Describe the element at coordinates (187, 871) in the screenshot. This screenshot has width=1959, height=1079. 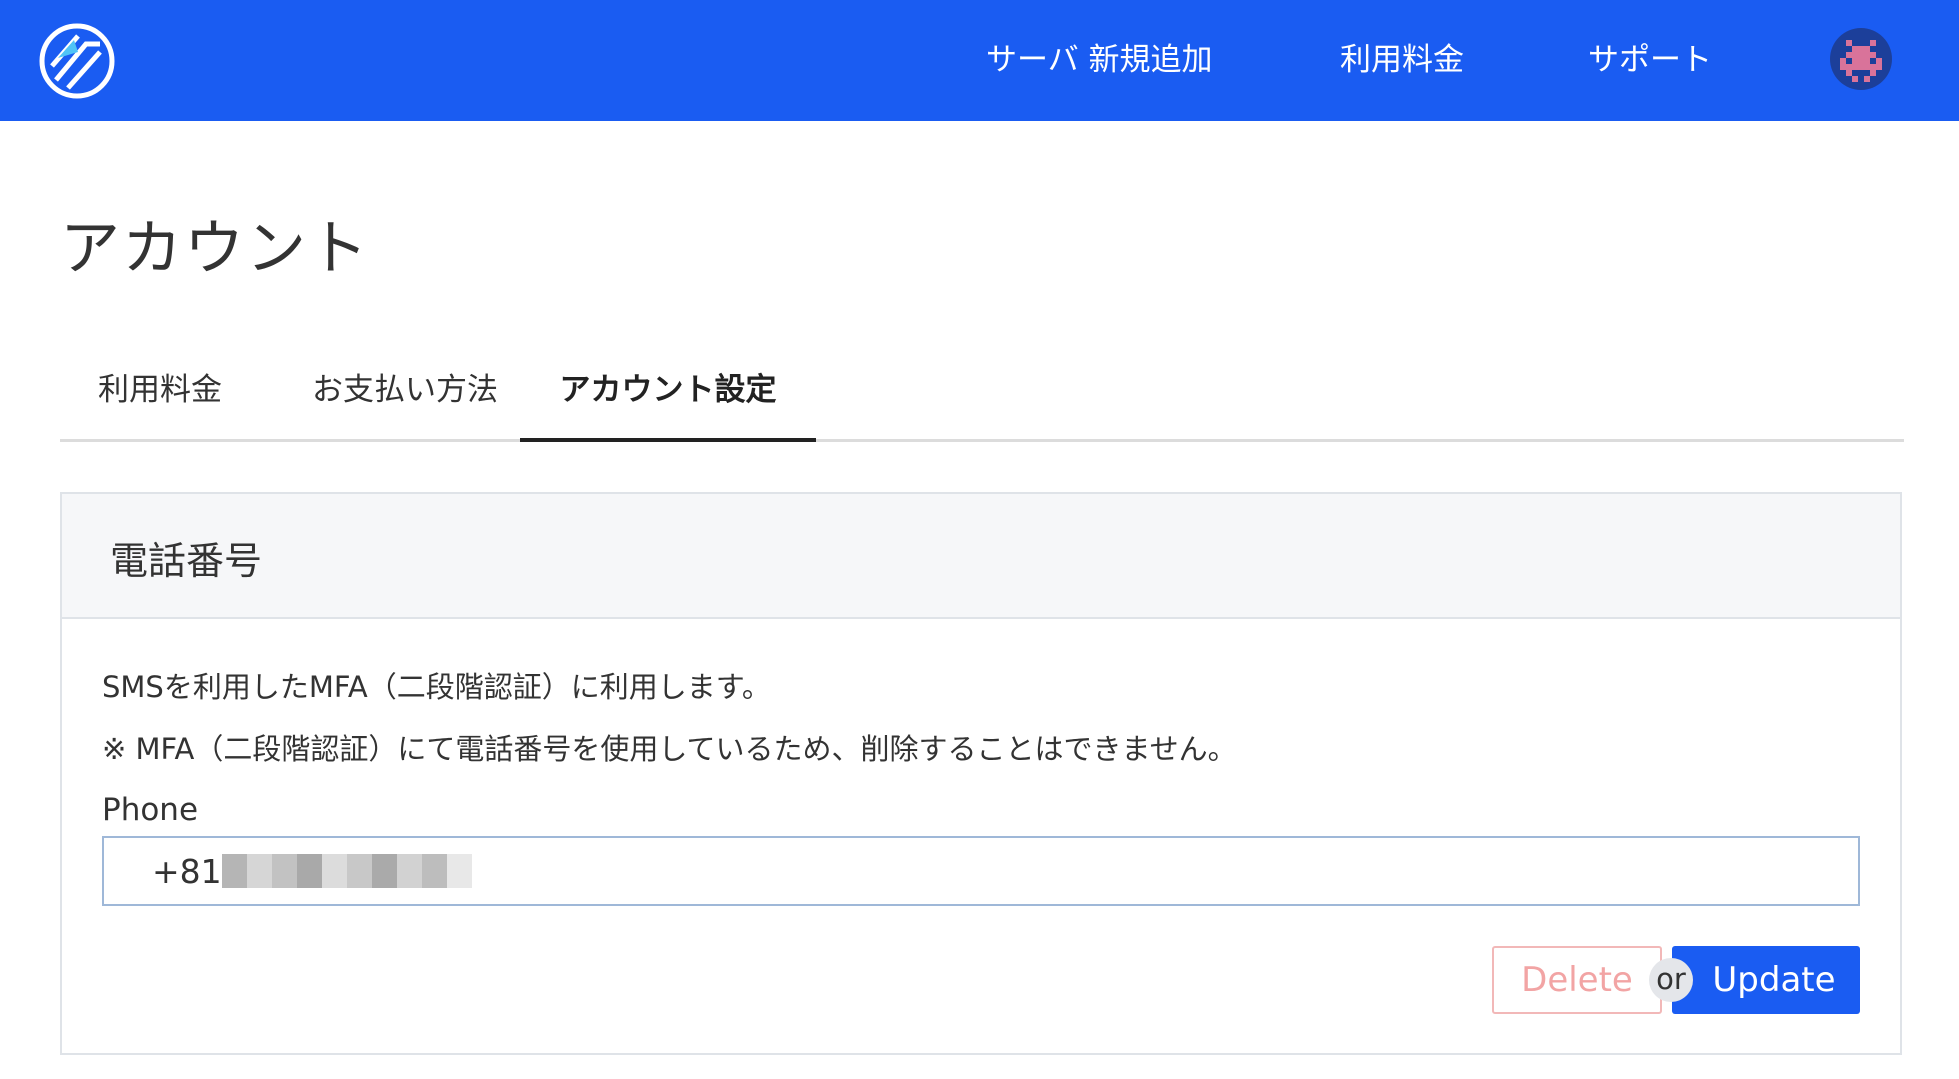
I see `phone-country-code: +81` at that location.